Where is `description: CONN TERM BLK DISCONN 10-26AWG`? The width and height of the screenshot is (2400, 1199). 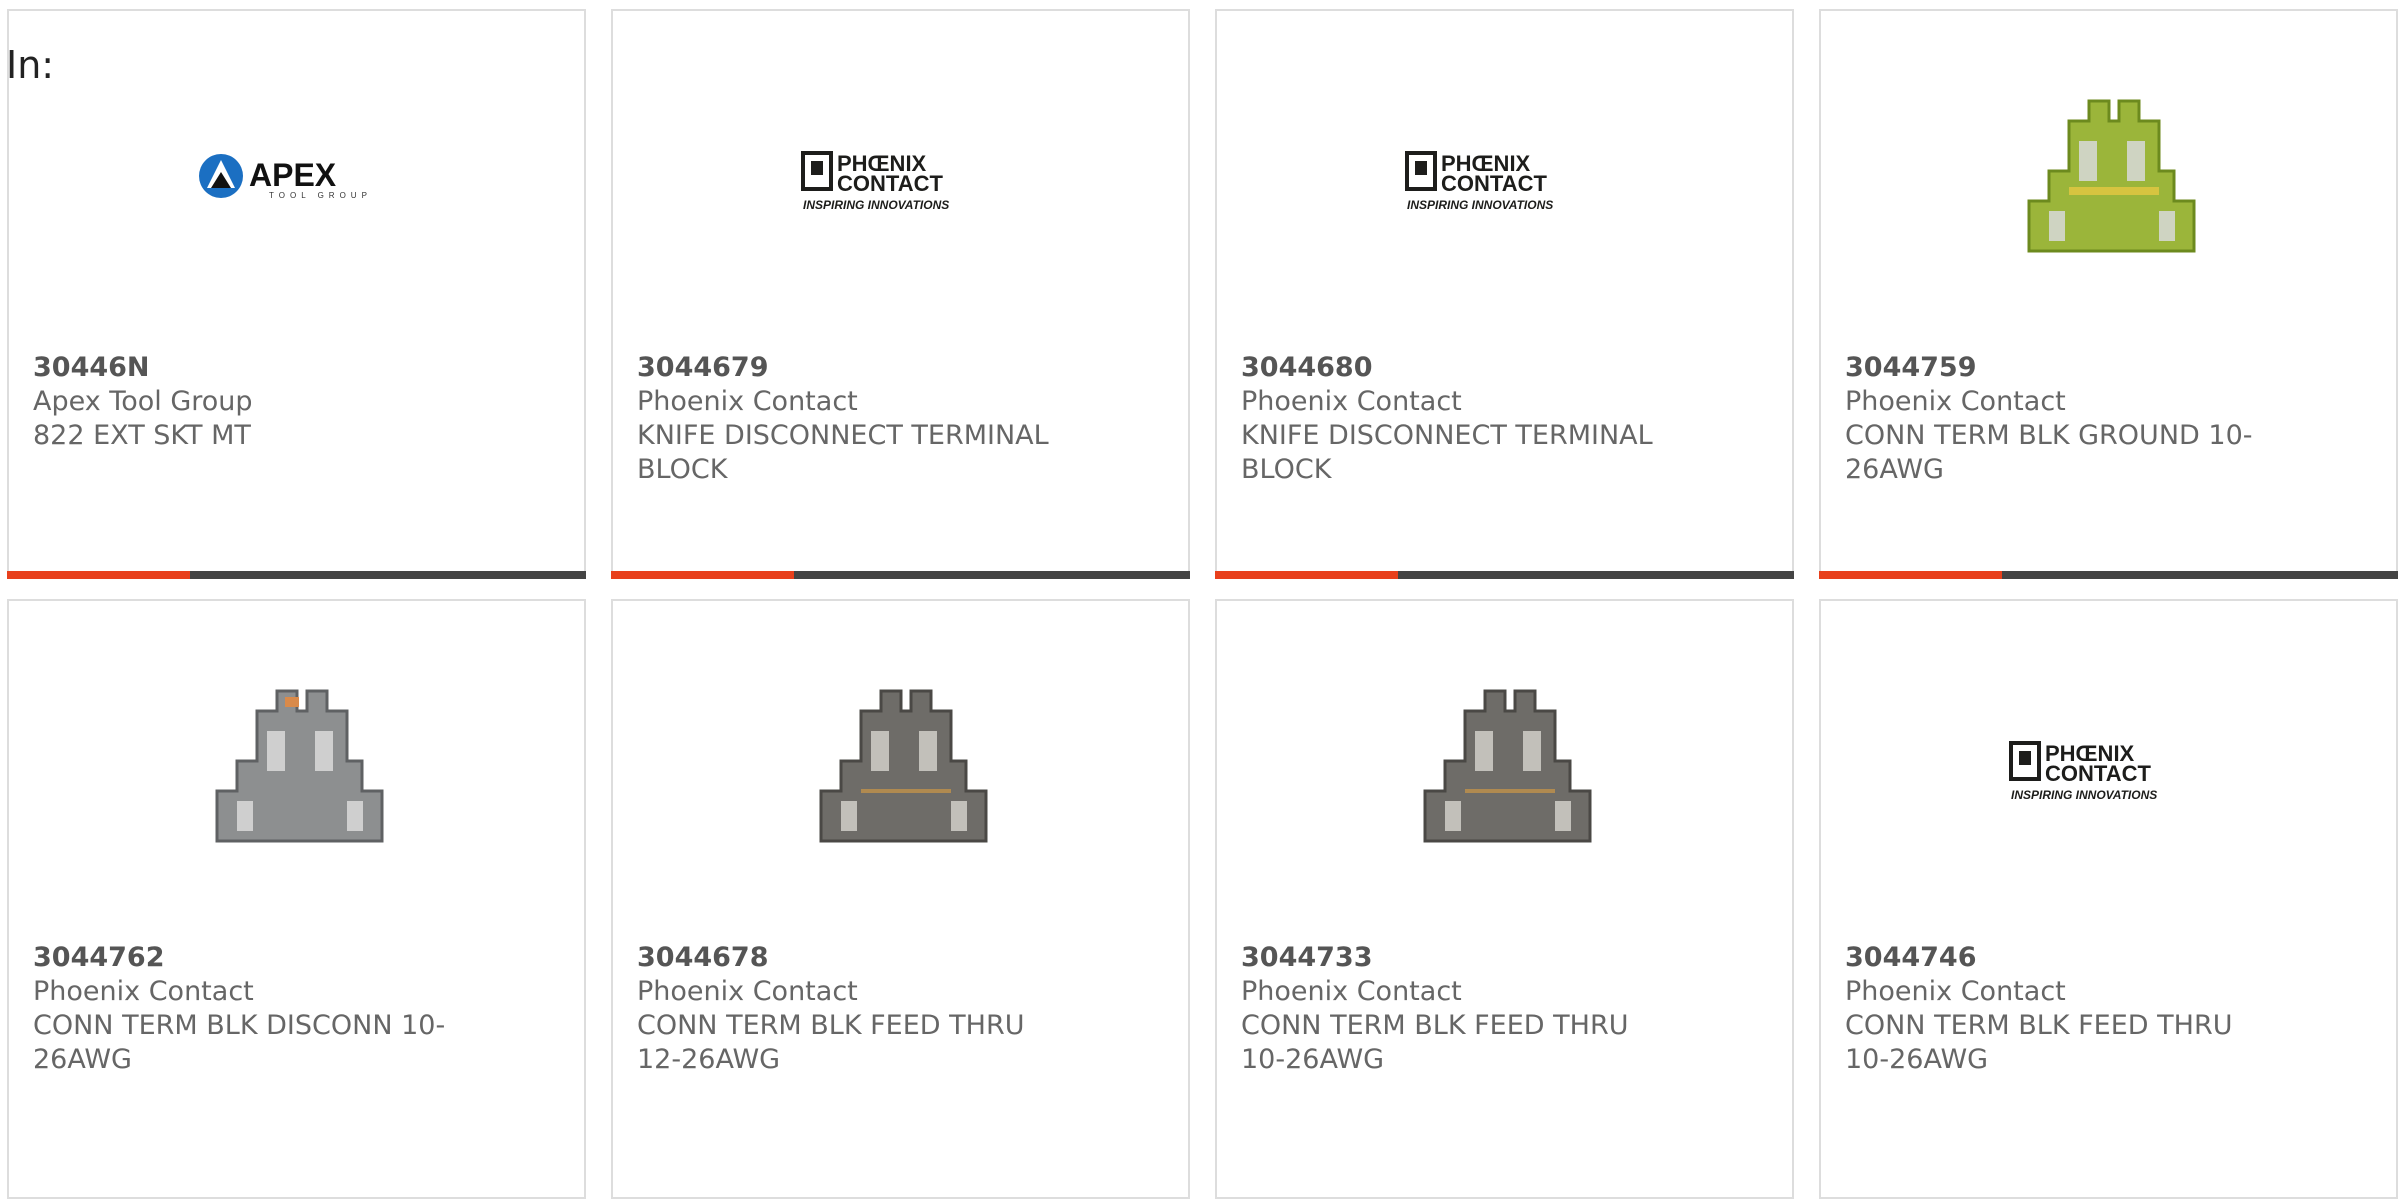 description: CONN TERM BLK DISCONN 10-26AWG is located at coordinates (239, 1042).